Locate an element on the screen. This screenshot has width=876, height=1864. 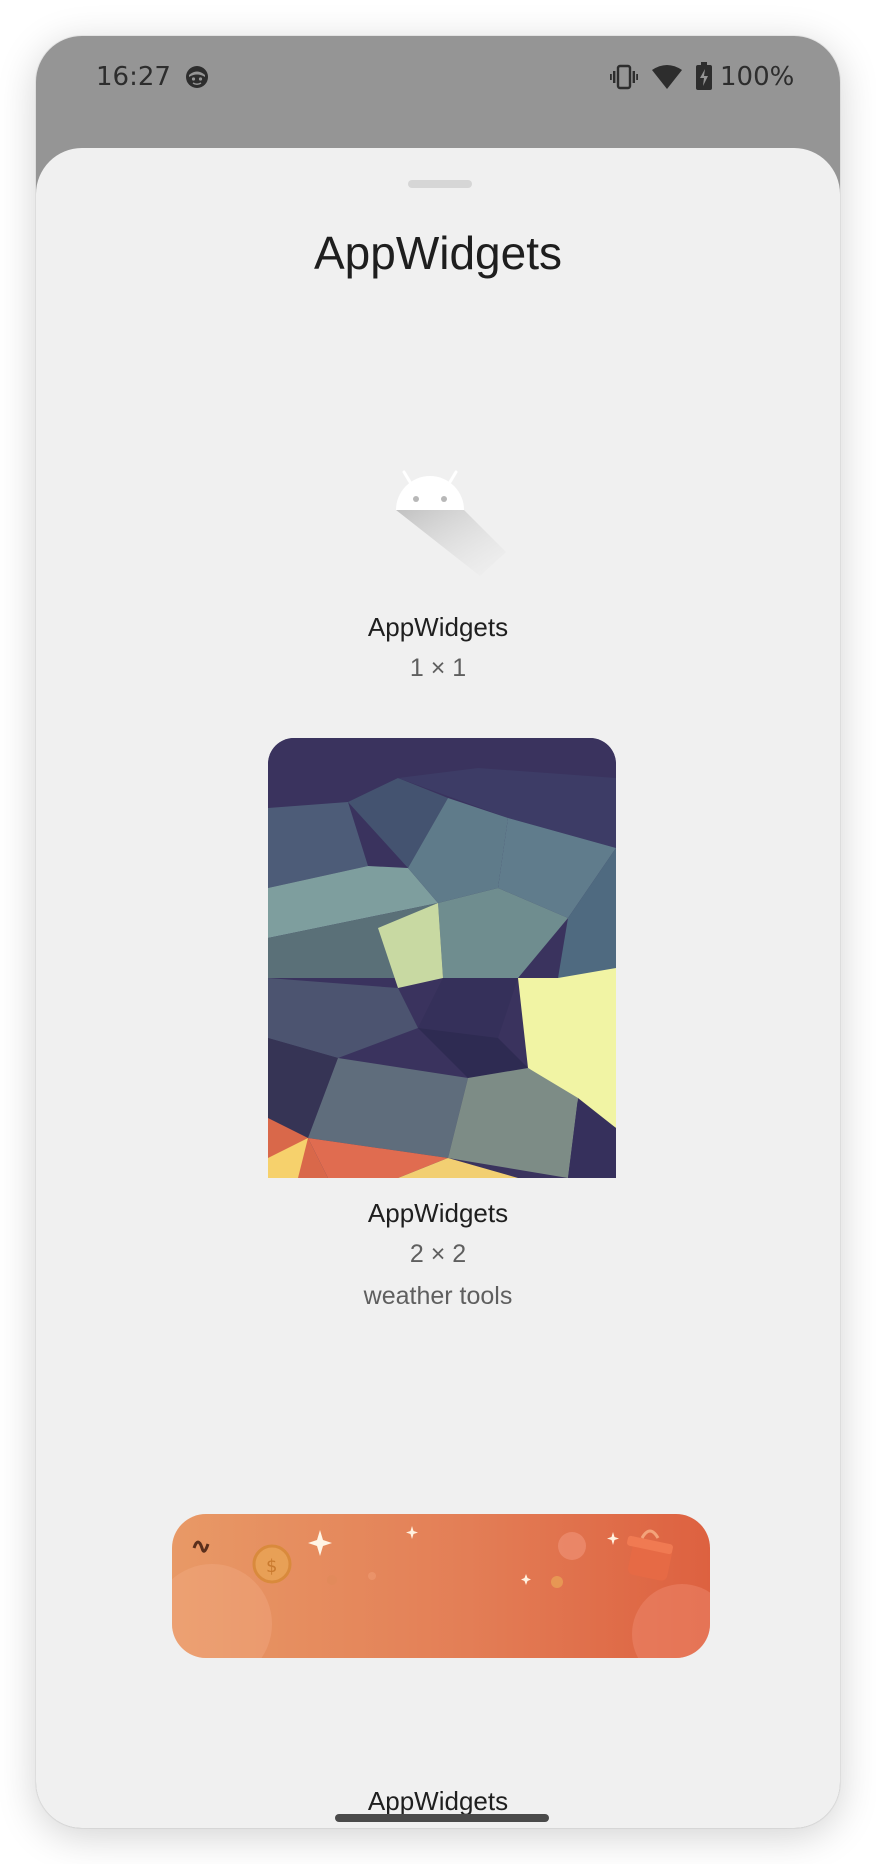
polygon-wallpaper-preview is located at coordinates (442, 958).